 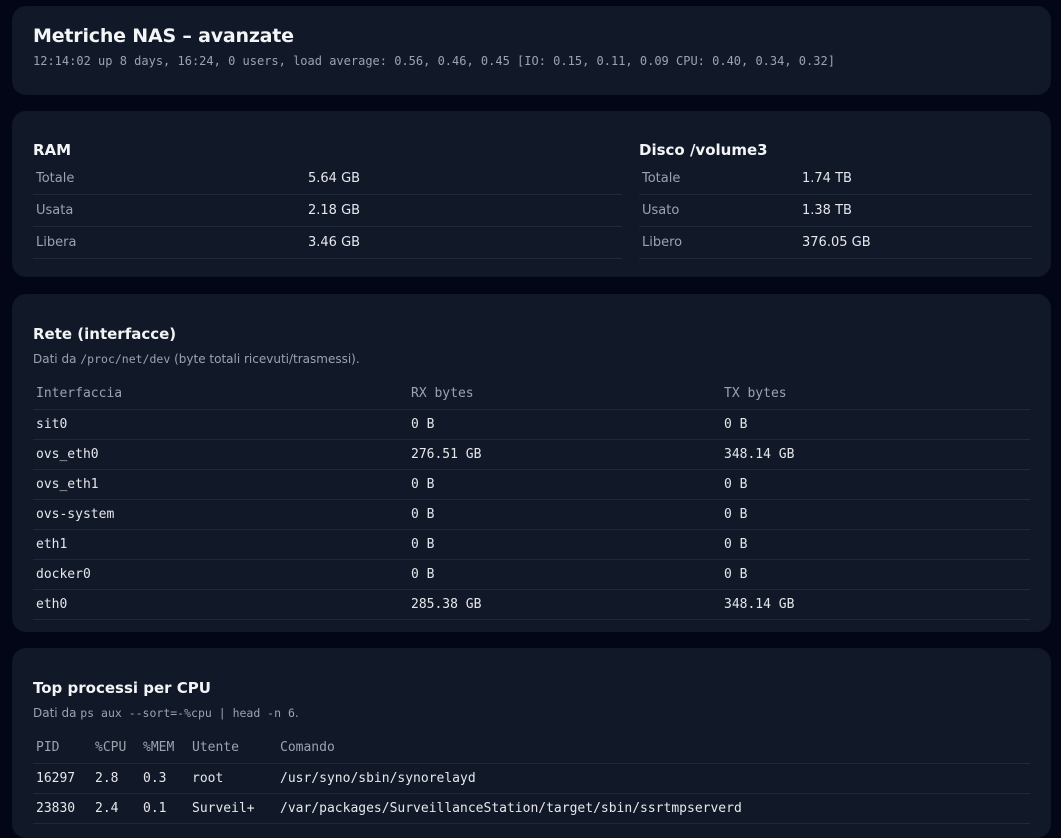 What do you see at coordinates (164, 748) in the screenshot?
I see `column-header-mem: %MEM` at bounding box center [164, 748].